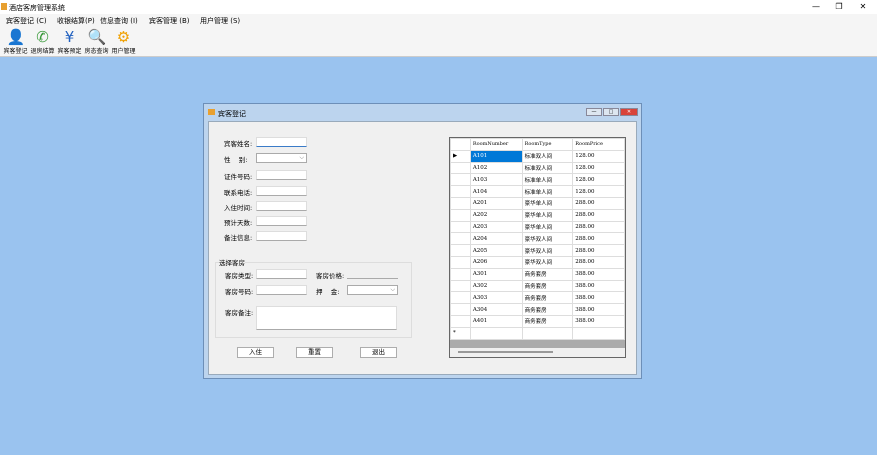  I want to click on table-row: ▶ A101 标准双人间 128.00, so click(537, 156).